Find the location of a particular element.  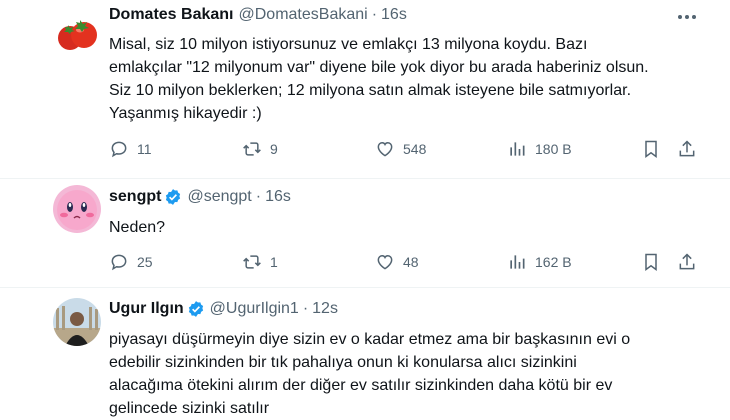

reply-count: 11 is located at coordinates (144, 149).